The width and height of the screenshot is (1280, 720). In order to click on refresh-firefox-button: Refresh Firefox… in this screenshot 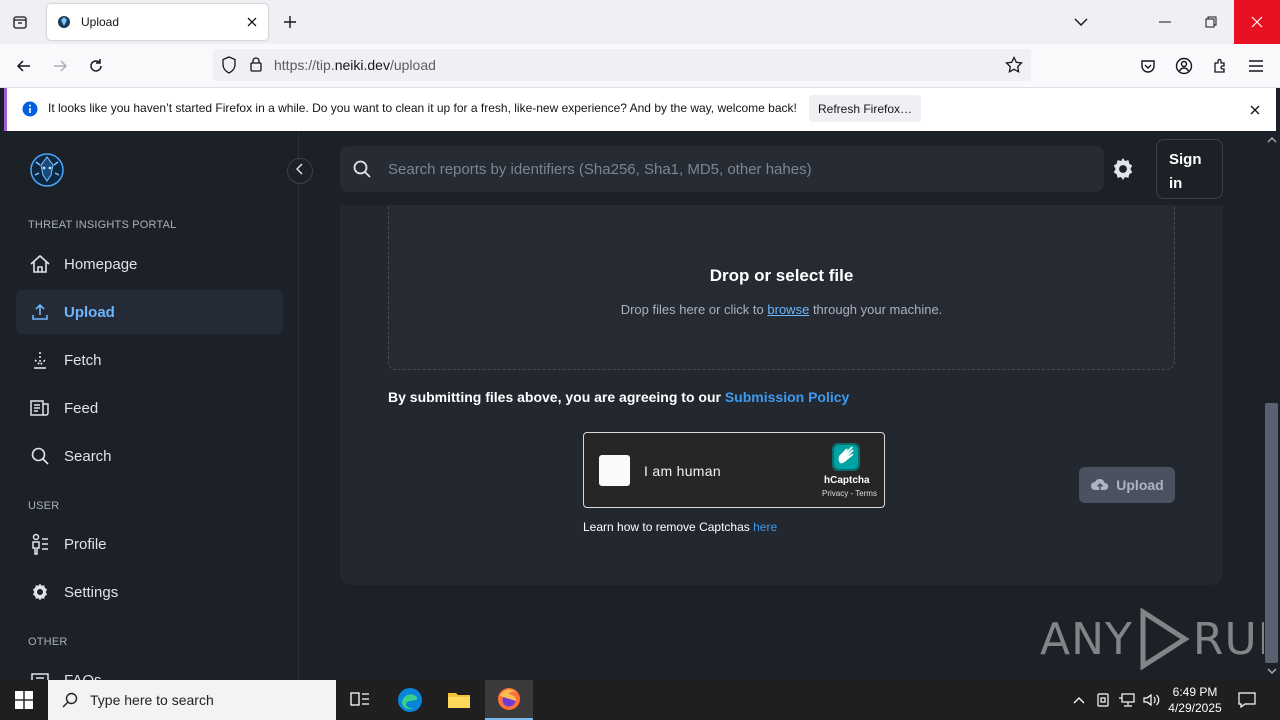, I will do `click(865, 108)`.